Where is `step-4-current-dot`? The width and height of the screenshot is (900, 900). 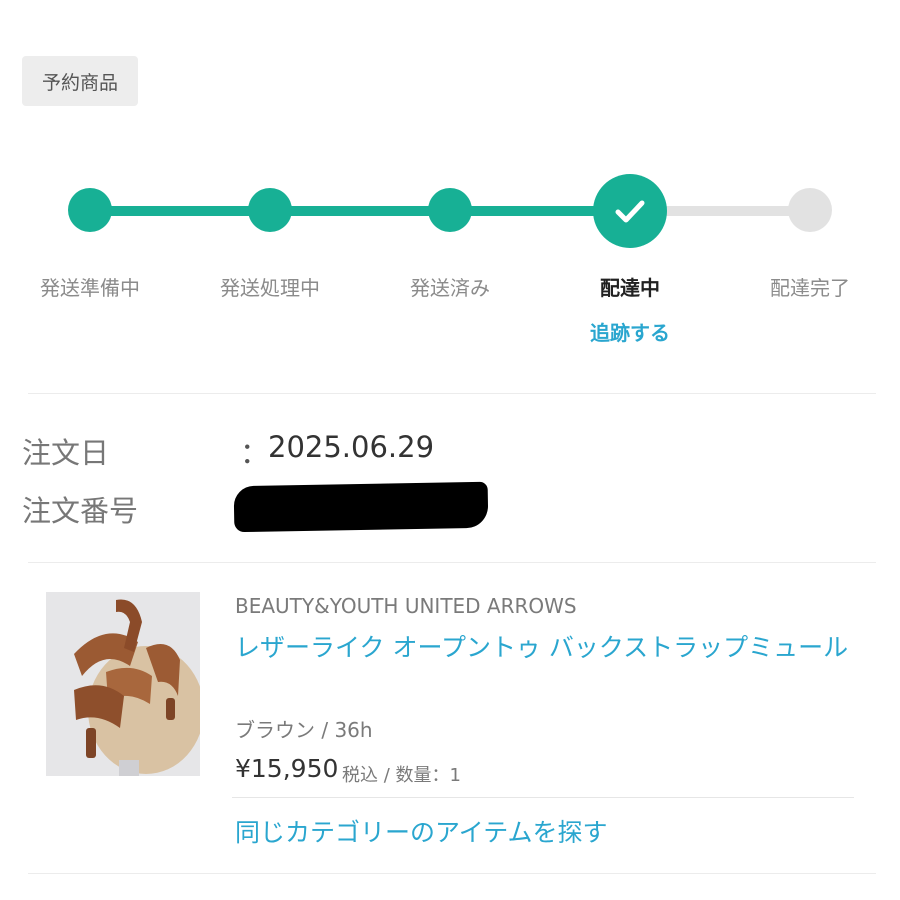
step-4-current-dot is located at coordinates (630, 211).